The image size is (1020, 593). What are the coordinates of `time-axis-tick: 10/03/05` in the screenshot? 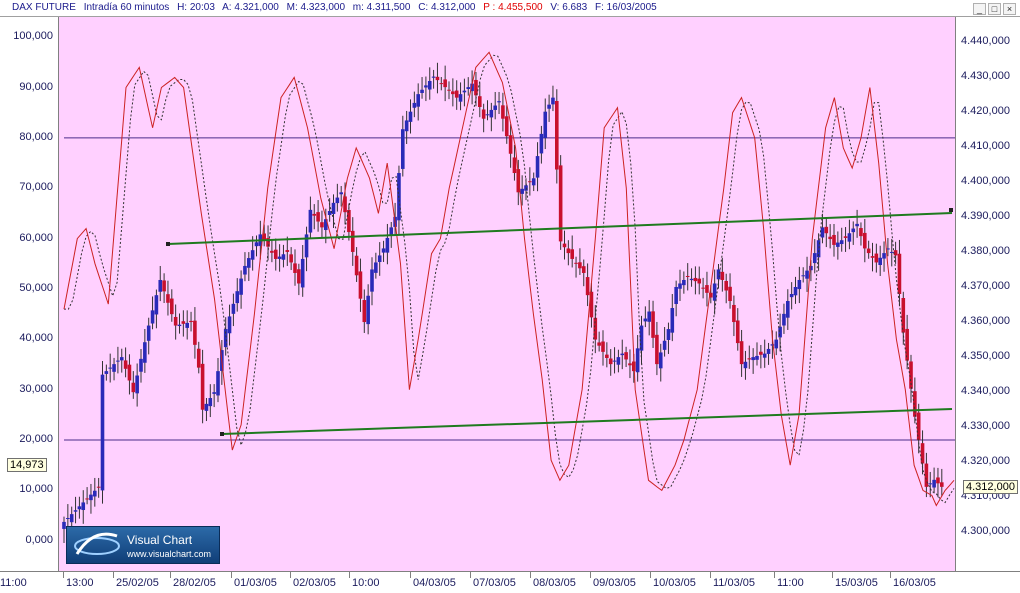 It's located at (674, 583).